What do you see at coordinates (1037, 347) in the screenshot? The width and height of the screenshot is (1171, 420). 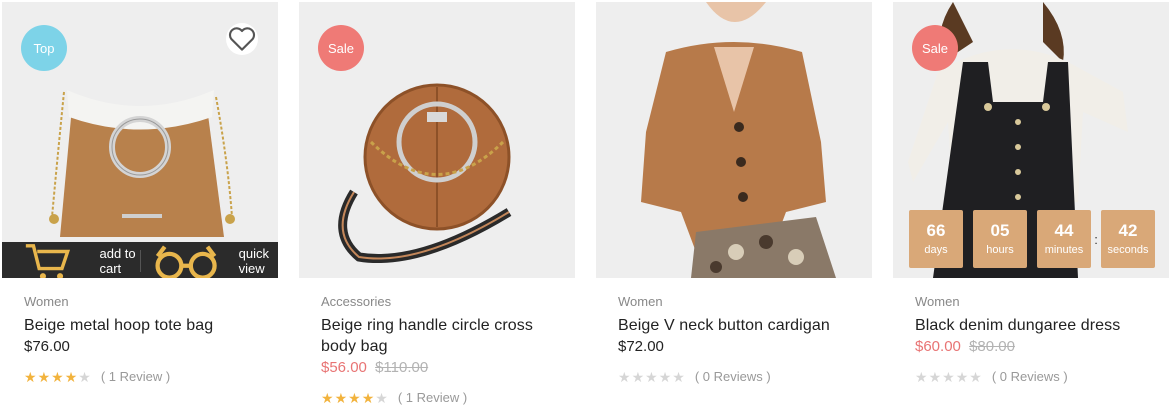 I see `price-row: $60.00 $80.00` at bounding box center [1037, 347].